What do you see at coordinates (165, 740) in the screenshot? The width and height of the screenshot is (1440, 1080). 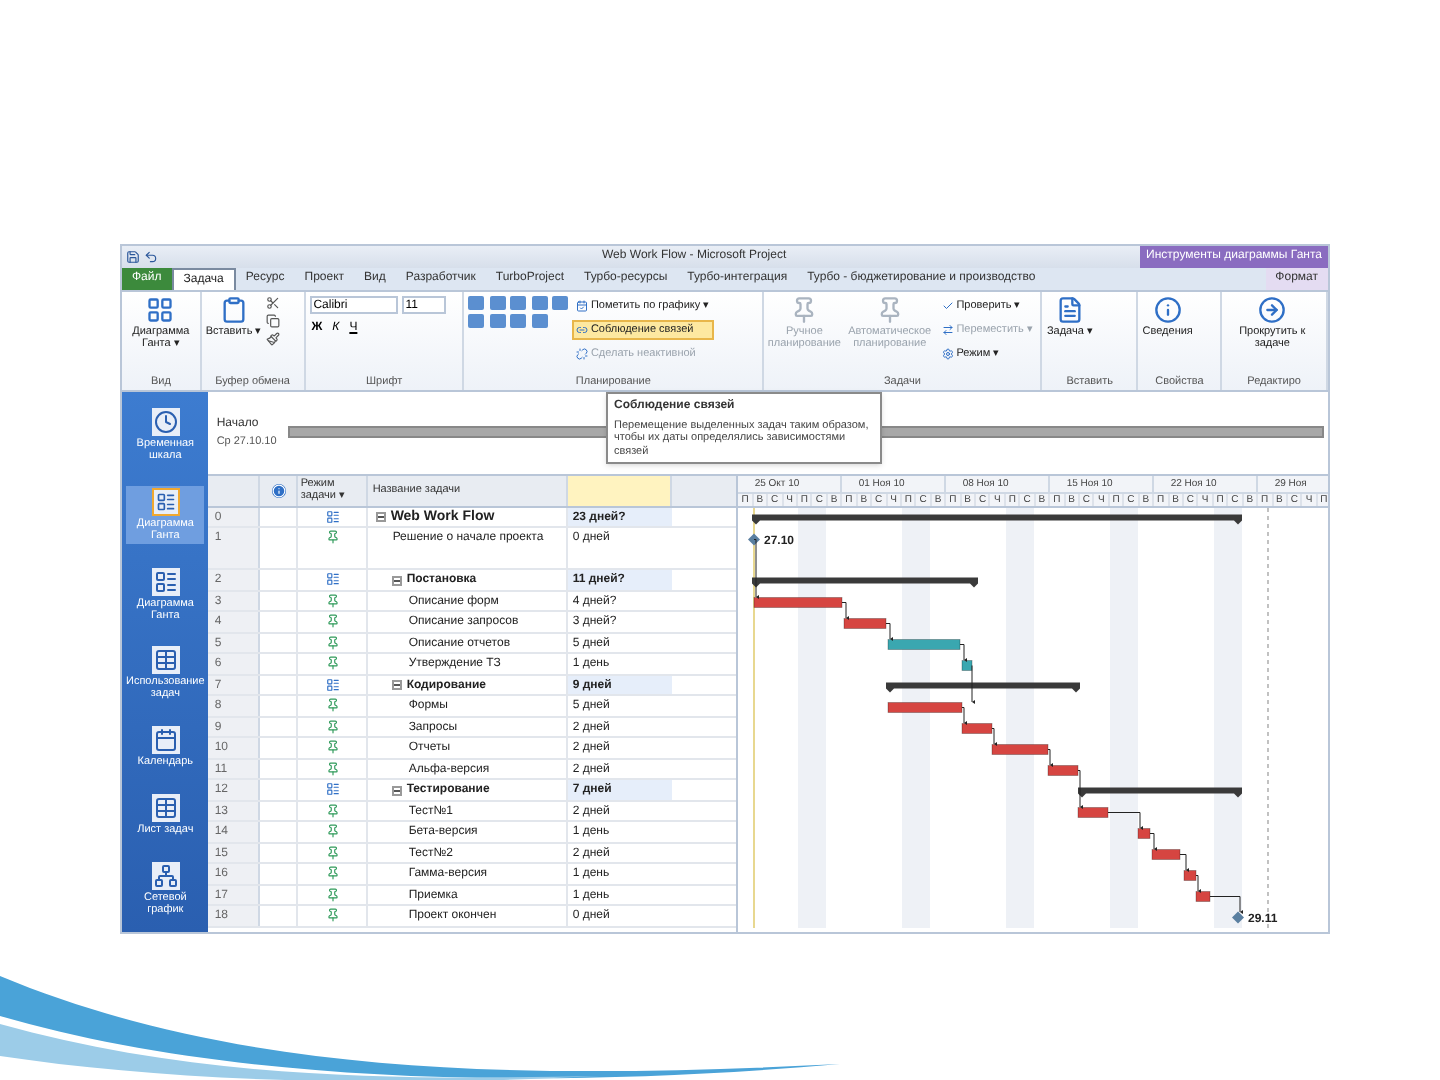 I see `calendar-icon` at bounding box center [165, 740].